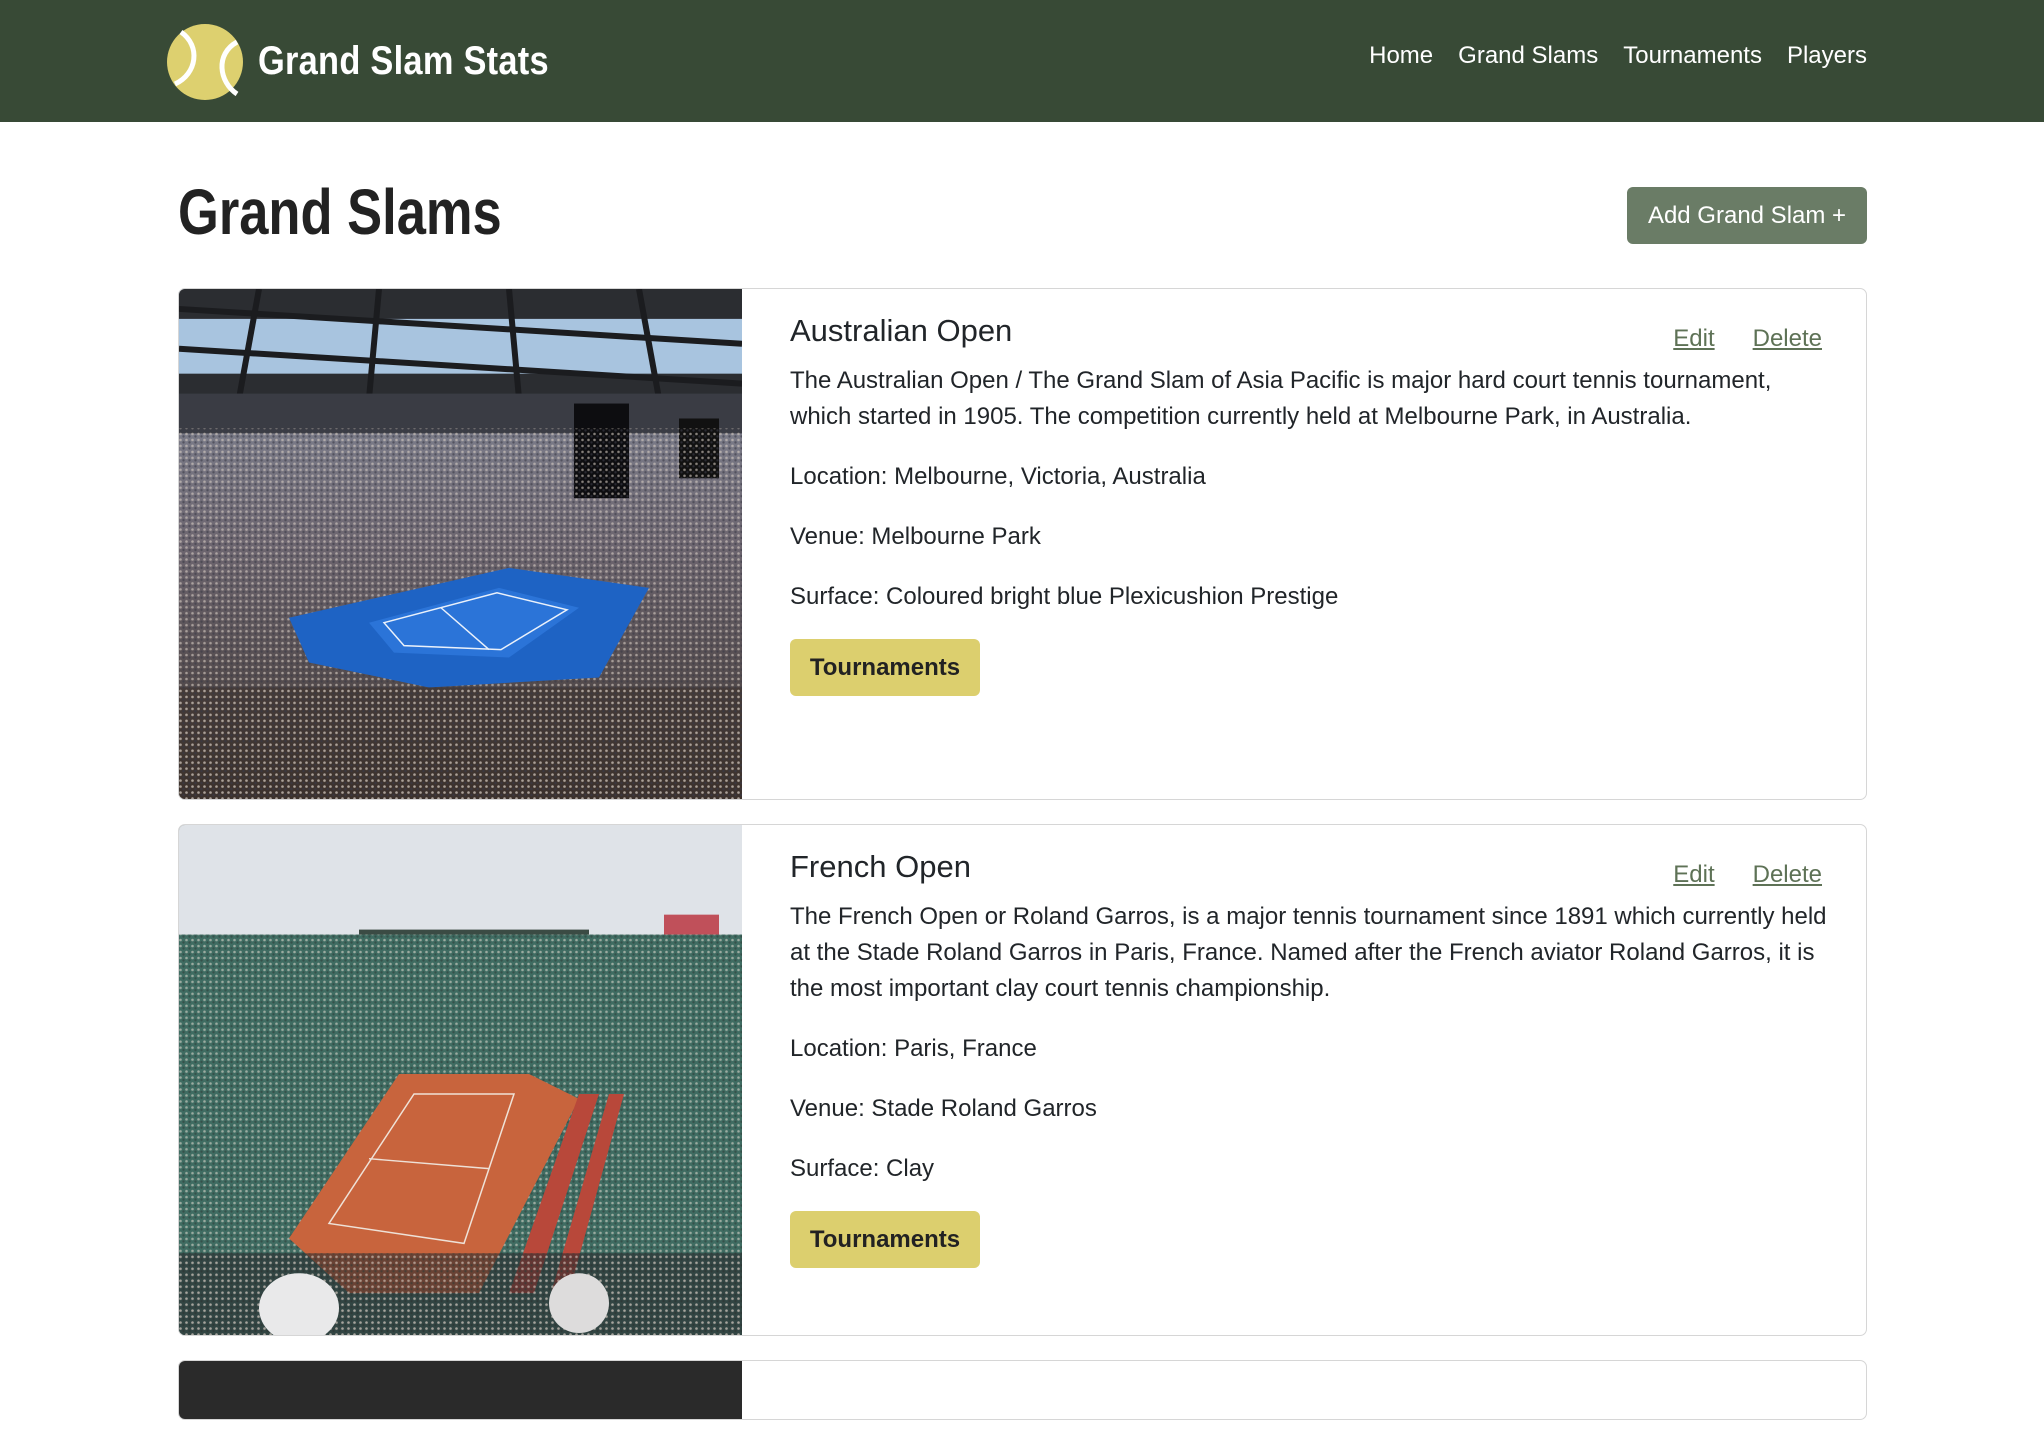 The image size is (2044, 1444). I want to click on card-location: Location: Paris, France, so click(913, 1048).